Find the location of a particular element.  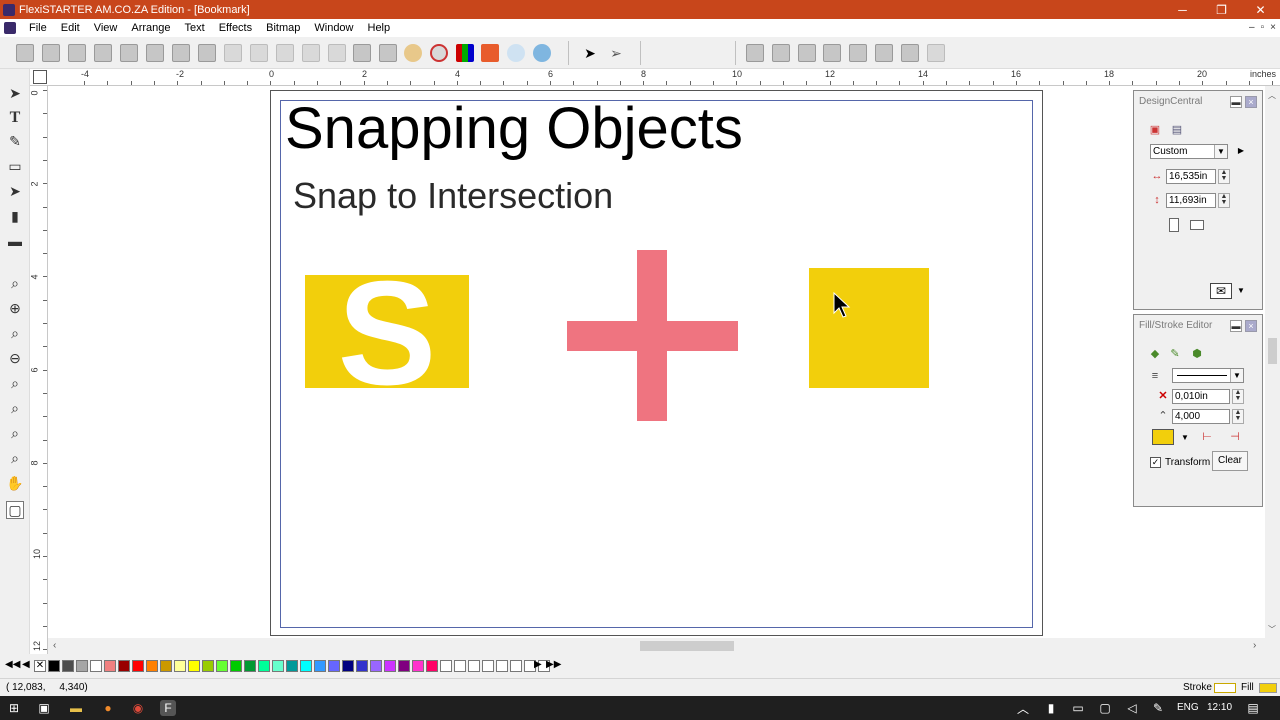

yellow-square is located at coordinates (869, 328).